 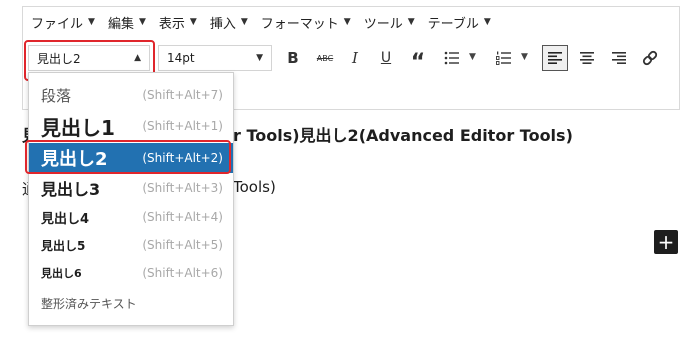 I want to click on menu-tools: ツール ▼, so click(x=389, y=22).